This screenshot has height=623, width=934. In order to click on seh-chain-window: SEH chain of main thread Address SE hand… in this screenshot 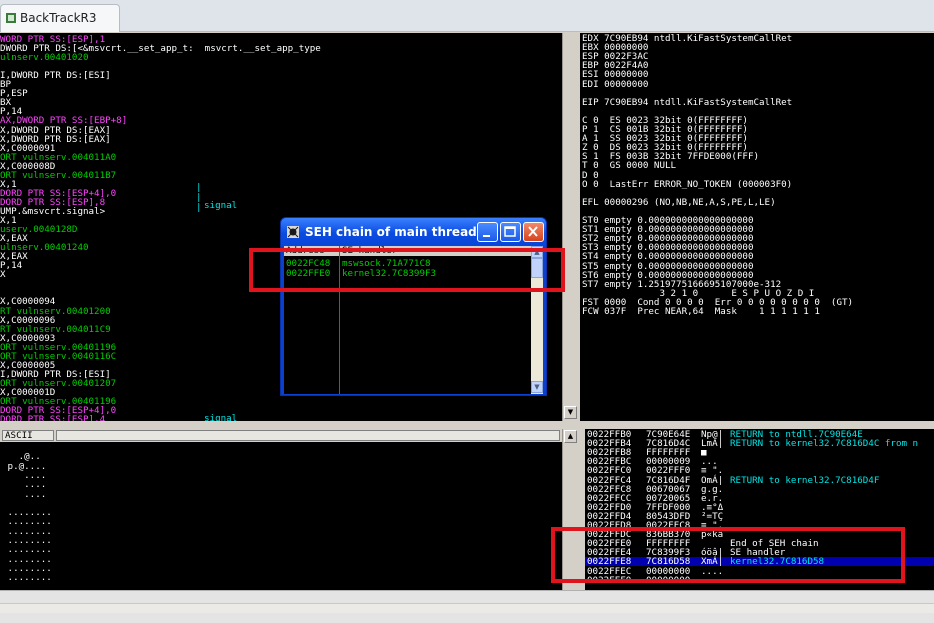, I will do `click(413, 306)`.